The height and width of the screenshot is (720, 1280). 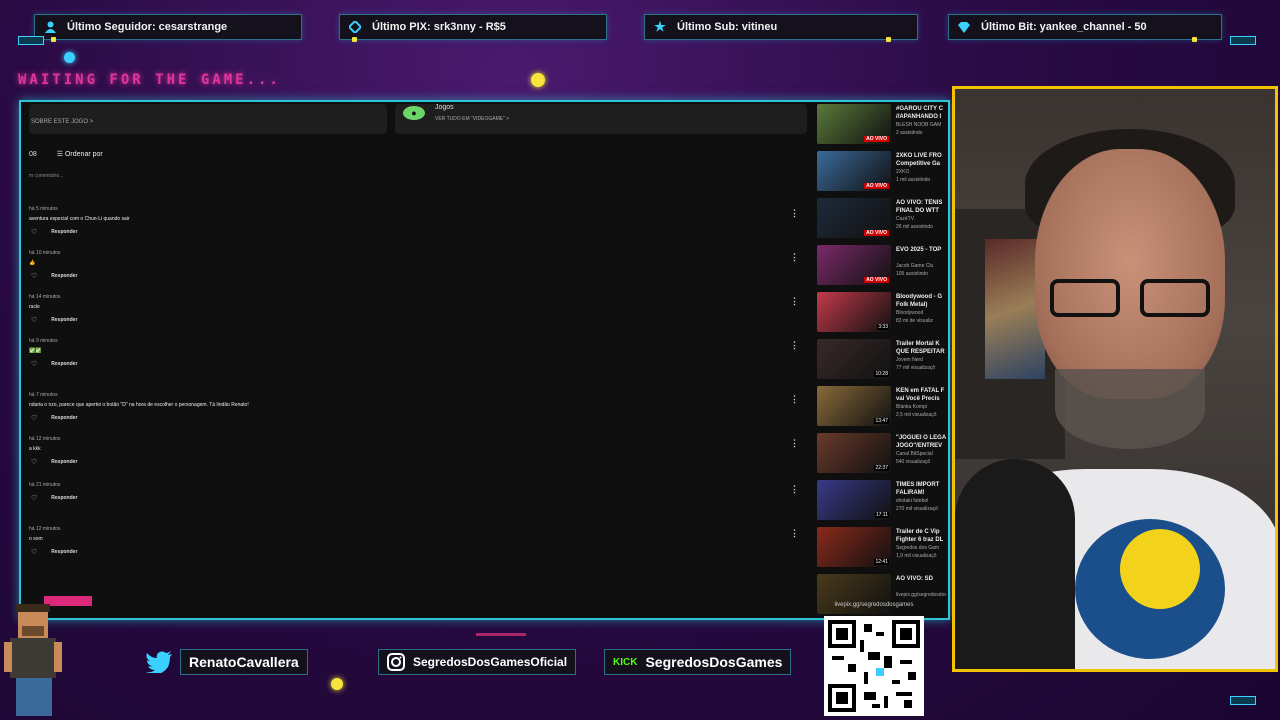 What do you see at coordinates (921, 207) in the screenshot?
I see `video-title: AO VIVO: TÊNIS FINAL DO WTT` at bounding box center [921, 207].